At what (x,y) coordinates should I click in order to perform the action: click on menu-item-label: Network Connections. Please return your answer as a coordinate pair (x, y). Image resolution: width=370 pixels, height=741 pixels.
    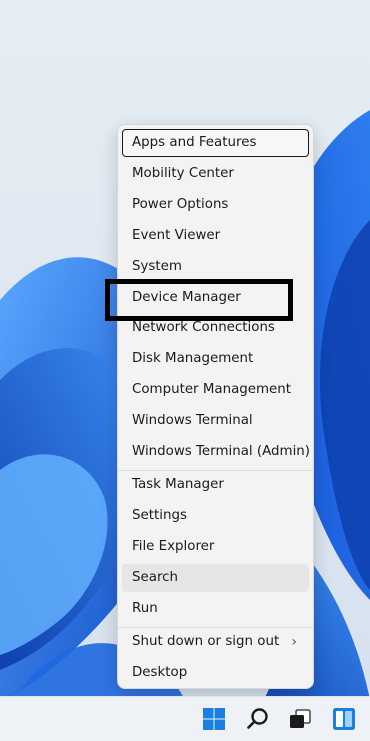
    Looking at the image, I should click on (203, 327).